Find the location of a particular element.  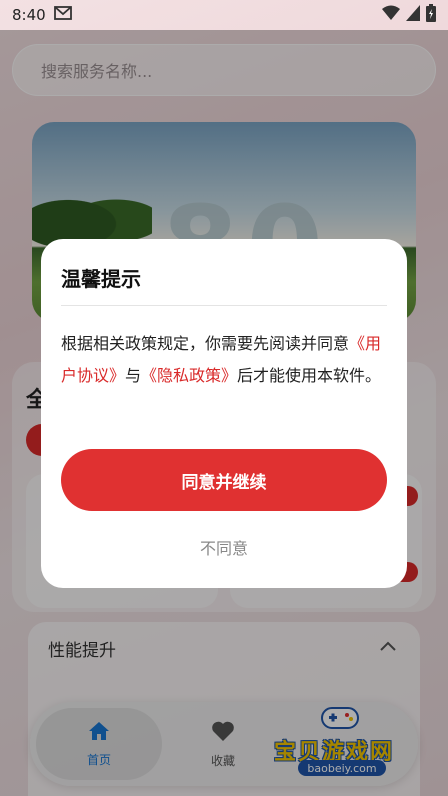

battery-icon is located at coordinates (431, 15).